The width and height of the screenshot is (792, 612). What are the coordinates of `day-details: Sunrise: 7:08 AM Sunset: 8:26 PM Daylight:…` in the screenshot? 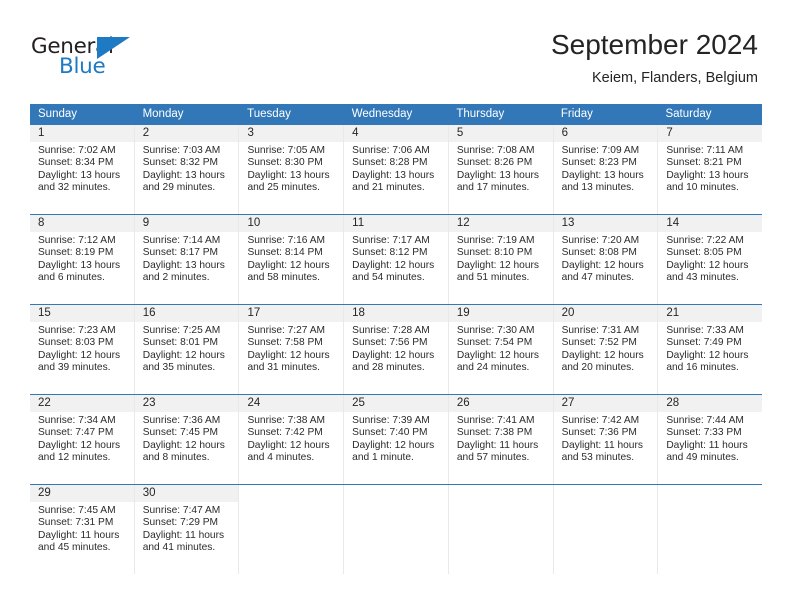 It's located at (501, 168).